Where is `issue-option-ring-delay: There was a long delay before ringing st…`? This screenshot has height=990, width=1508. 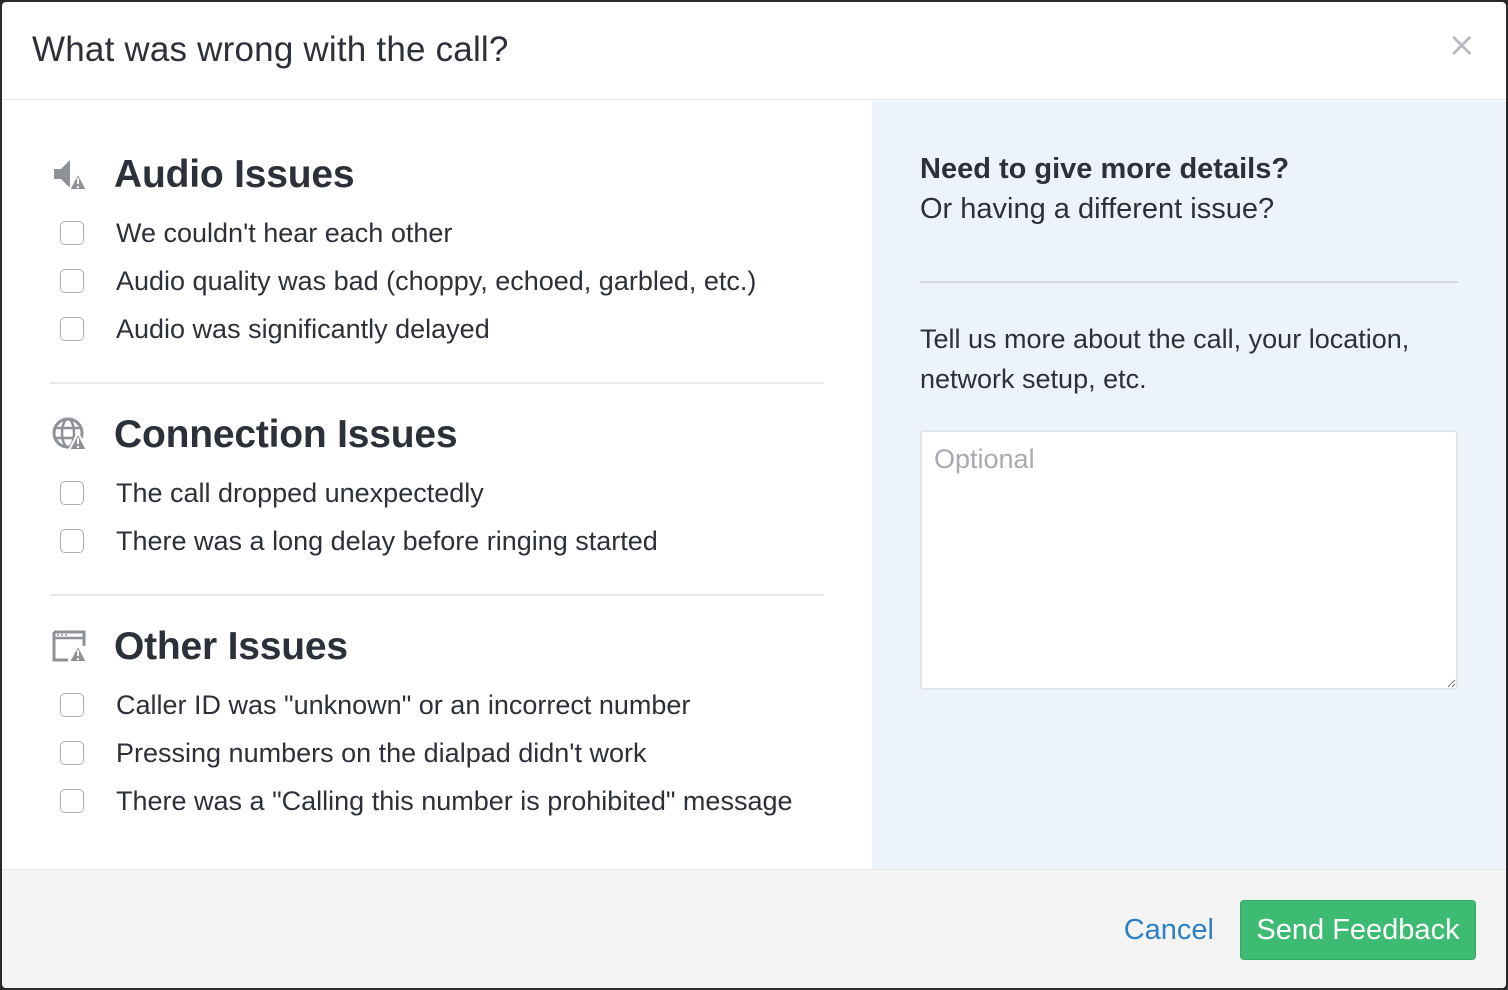 issue-option-ring-delay: There was a long delay before ringing st… is located at coordinates (437, 541).